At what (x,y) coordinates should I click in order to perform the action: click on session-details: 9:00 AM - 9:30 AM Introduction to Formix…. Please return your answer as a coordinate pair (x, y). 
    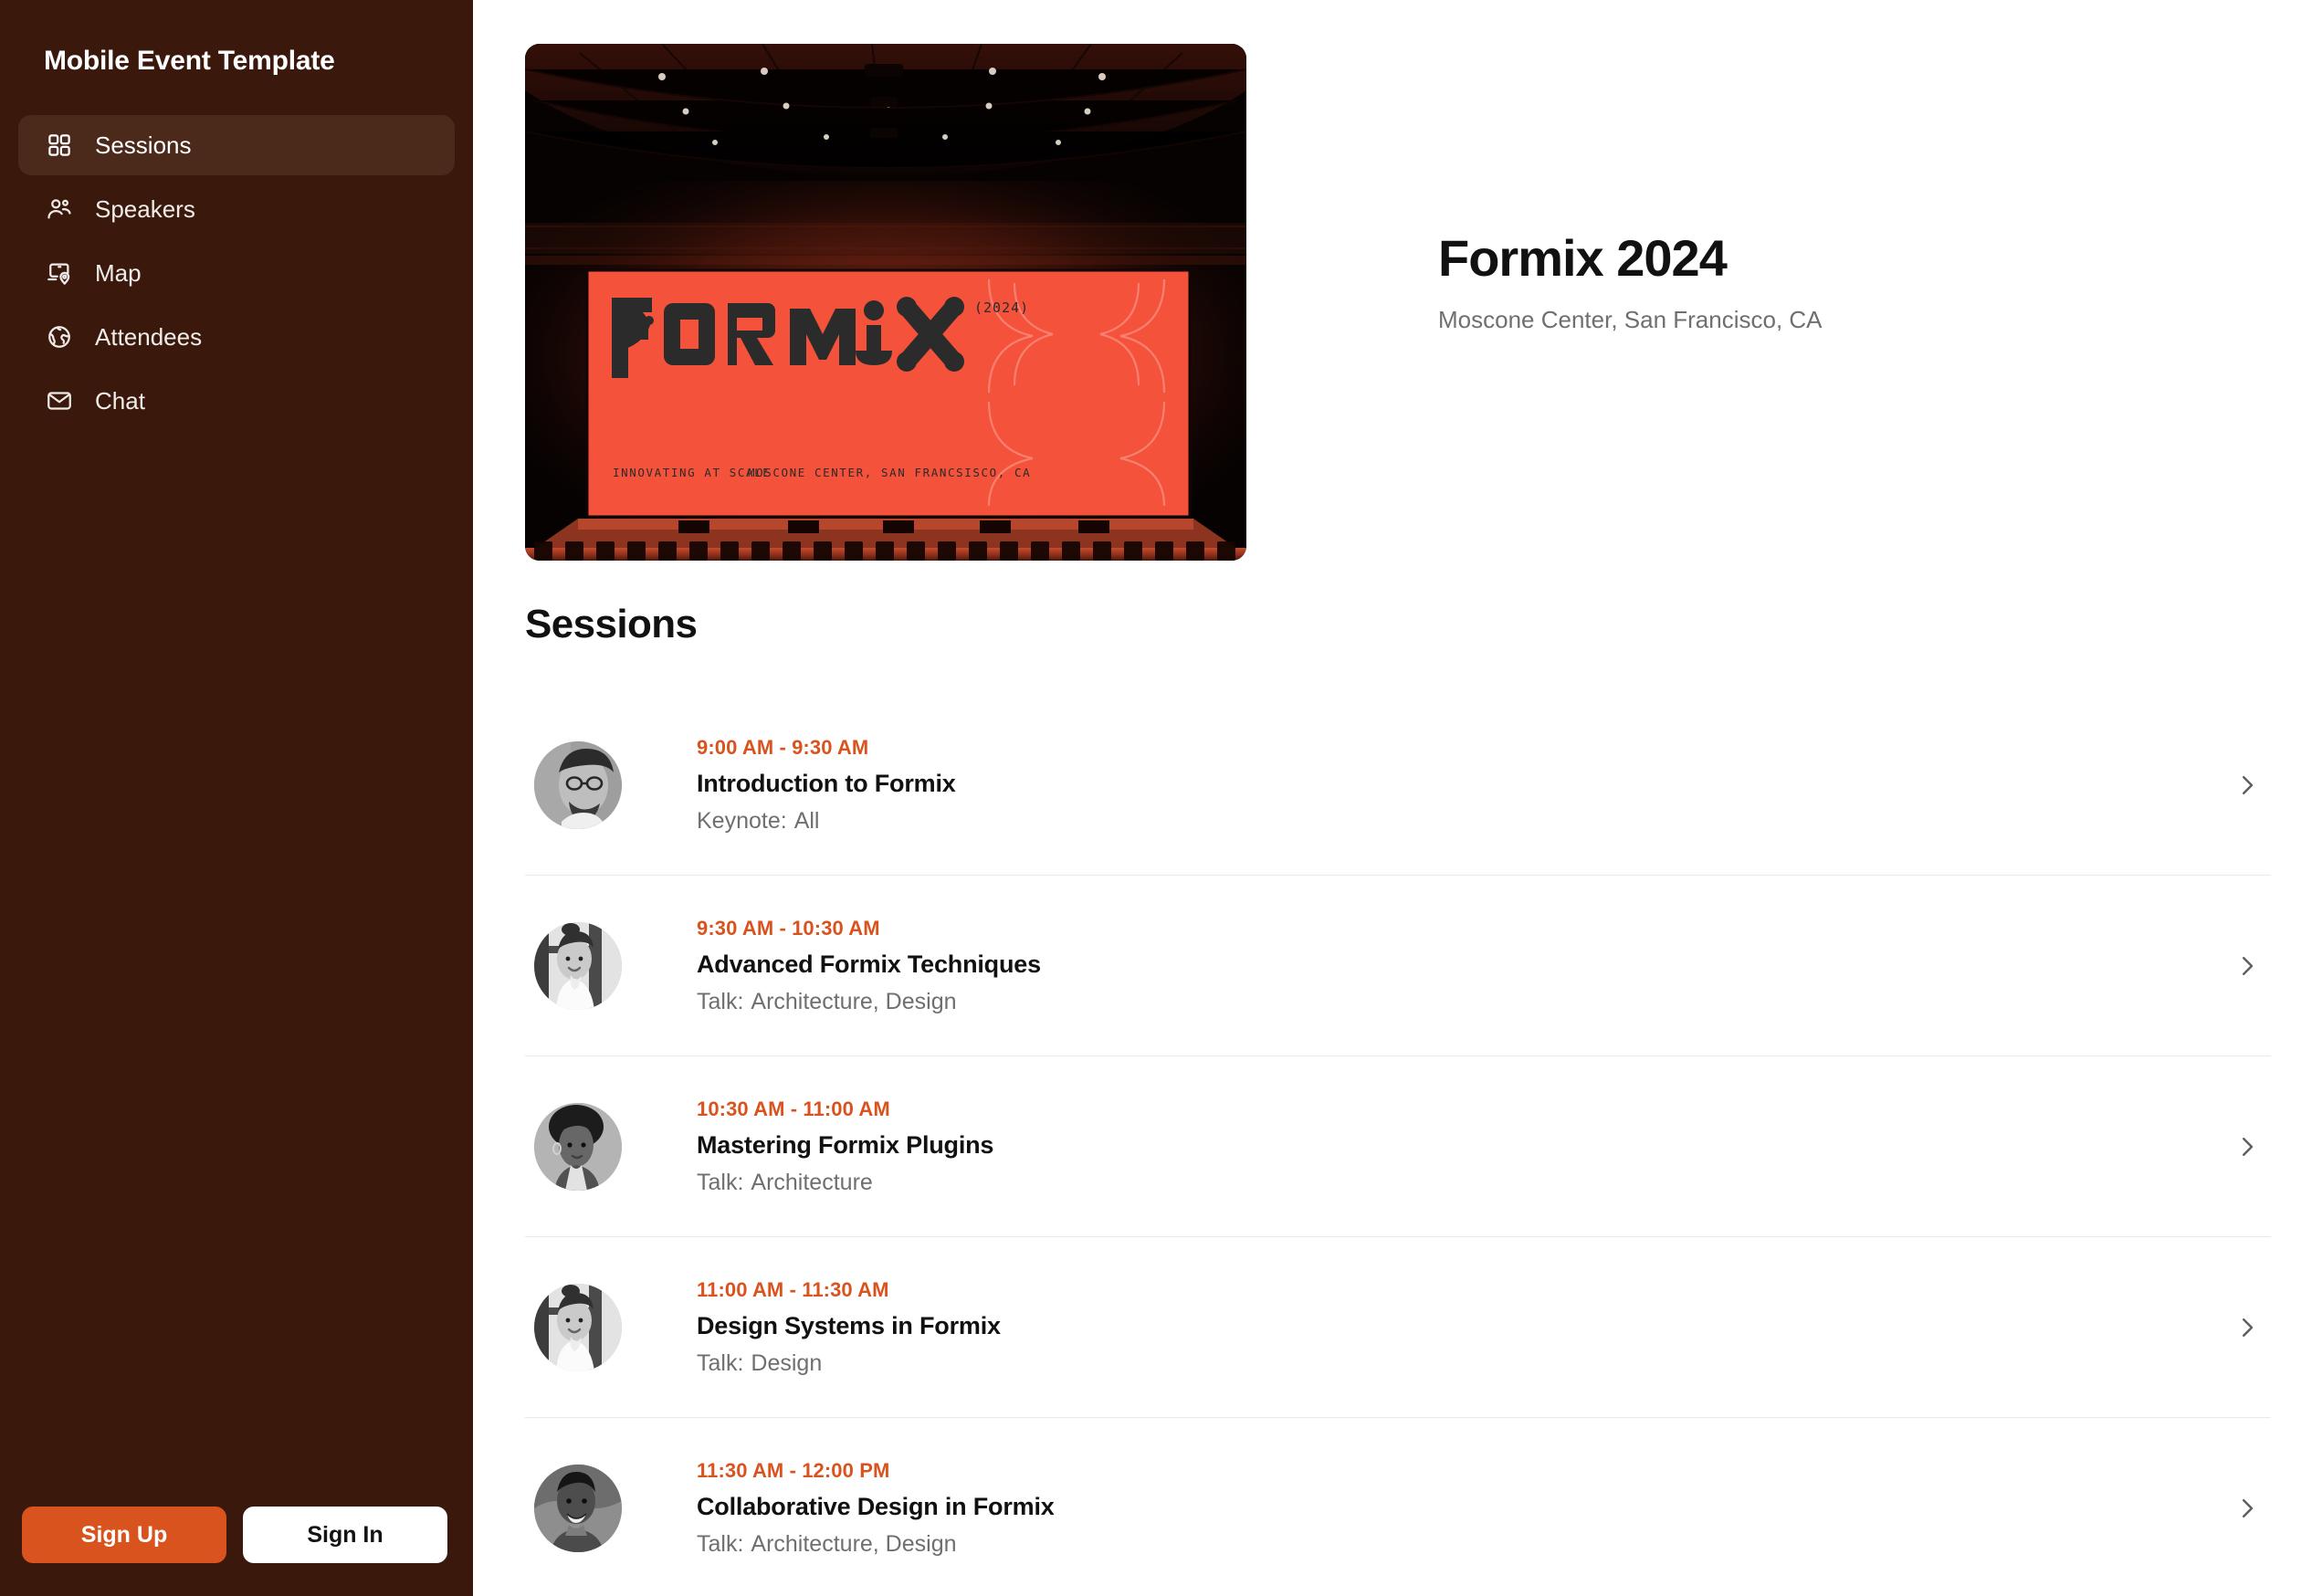
    Looking at the image, I should click on (1425, 785).